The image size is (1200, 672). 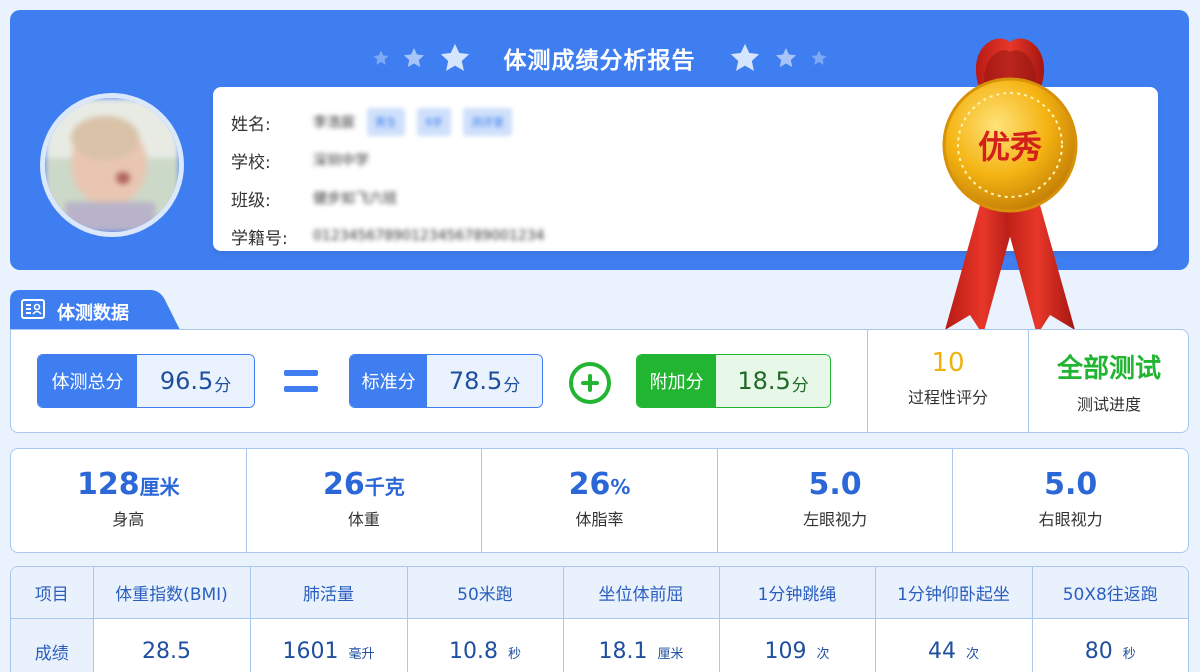 I want to click on total-score-box: 体测总分 96.5 分, so click(x=146, y=381).